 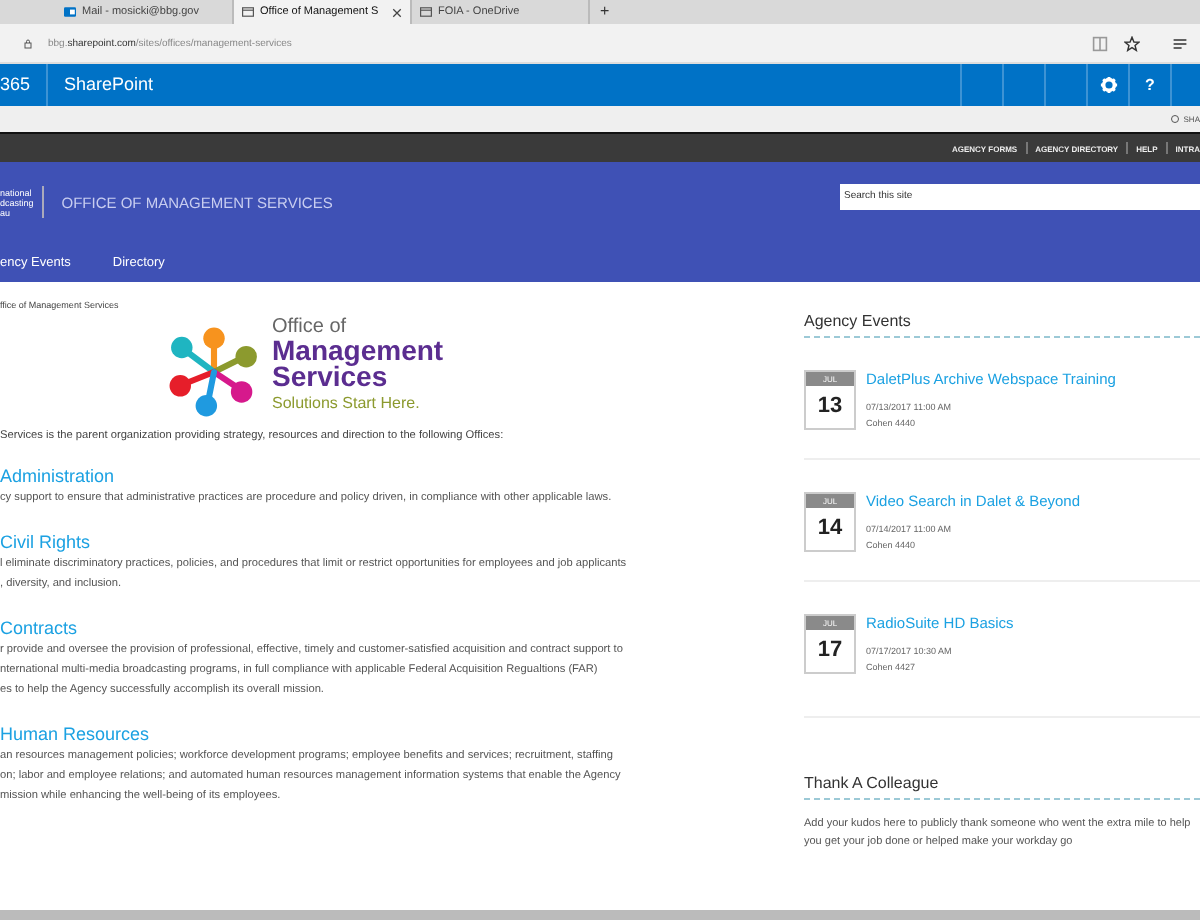 I want to click on gear-icon, so click(x=1108, y=85).